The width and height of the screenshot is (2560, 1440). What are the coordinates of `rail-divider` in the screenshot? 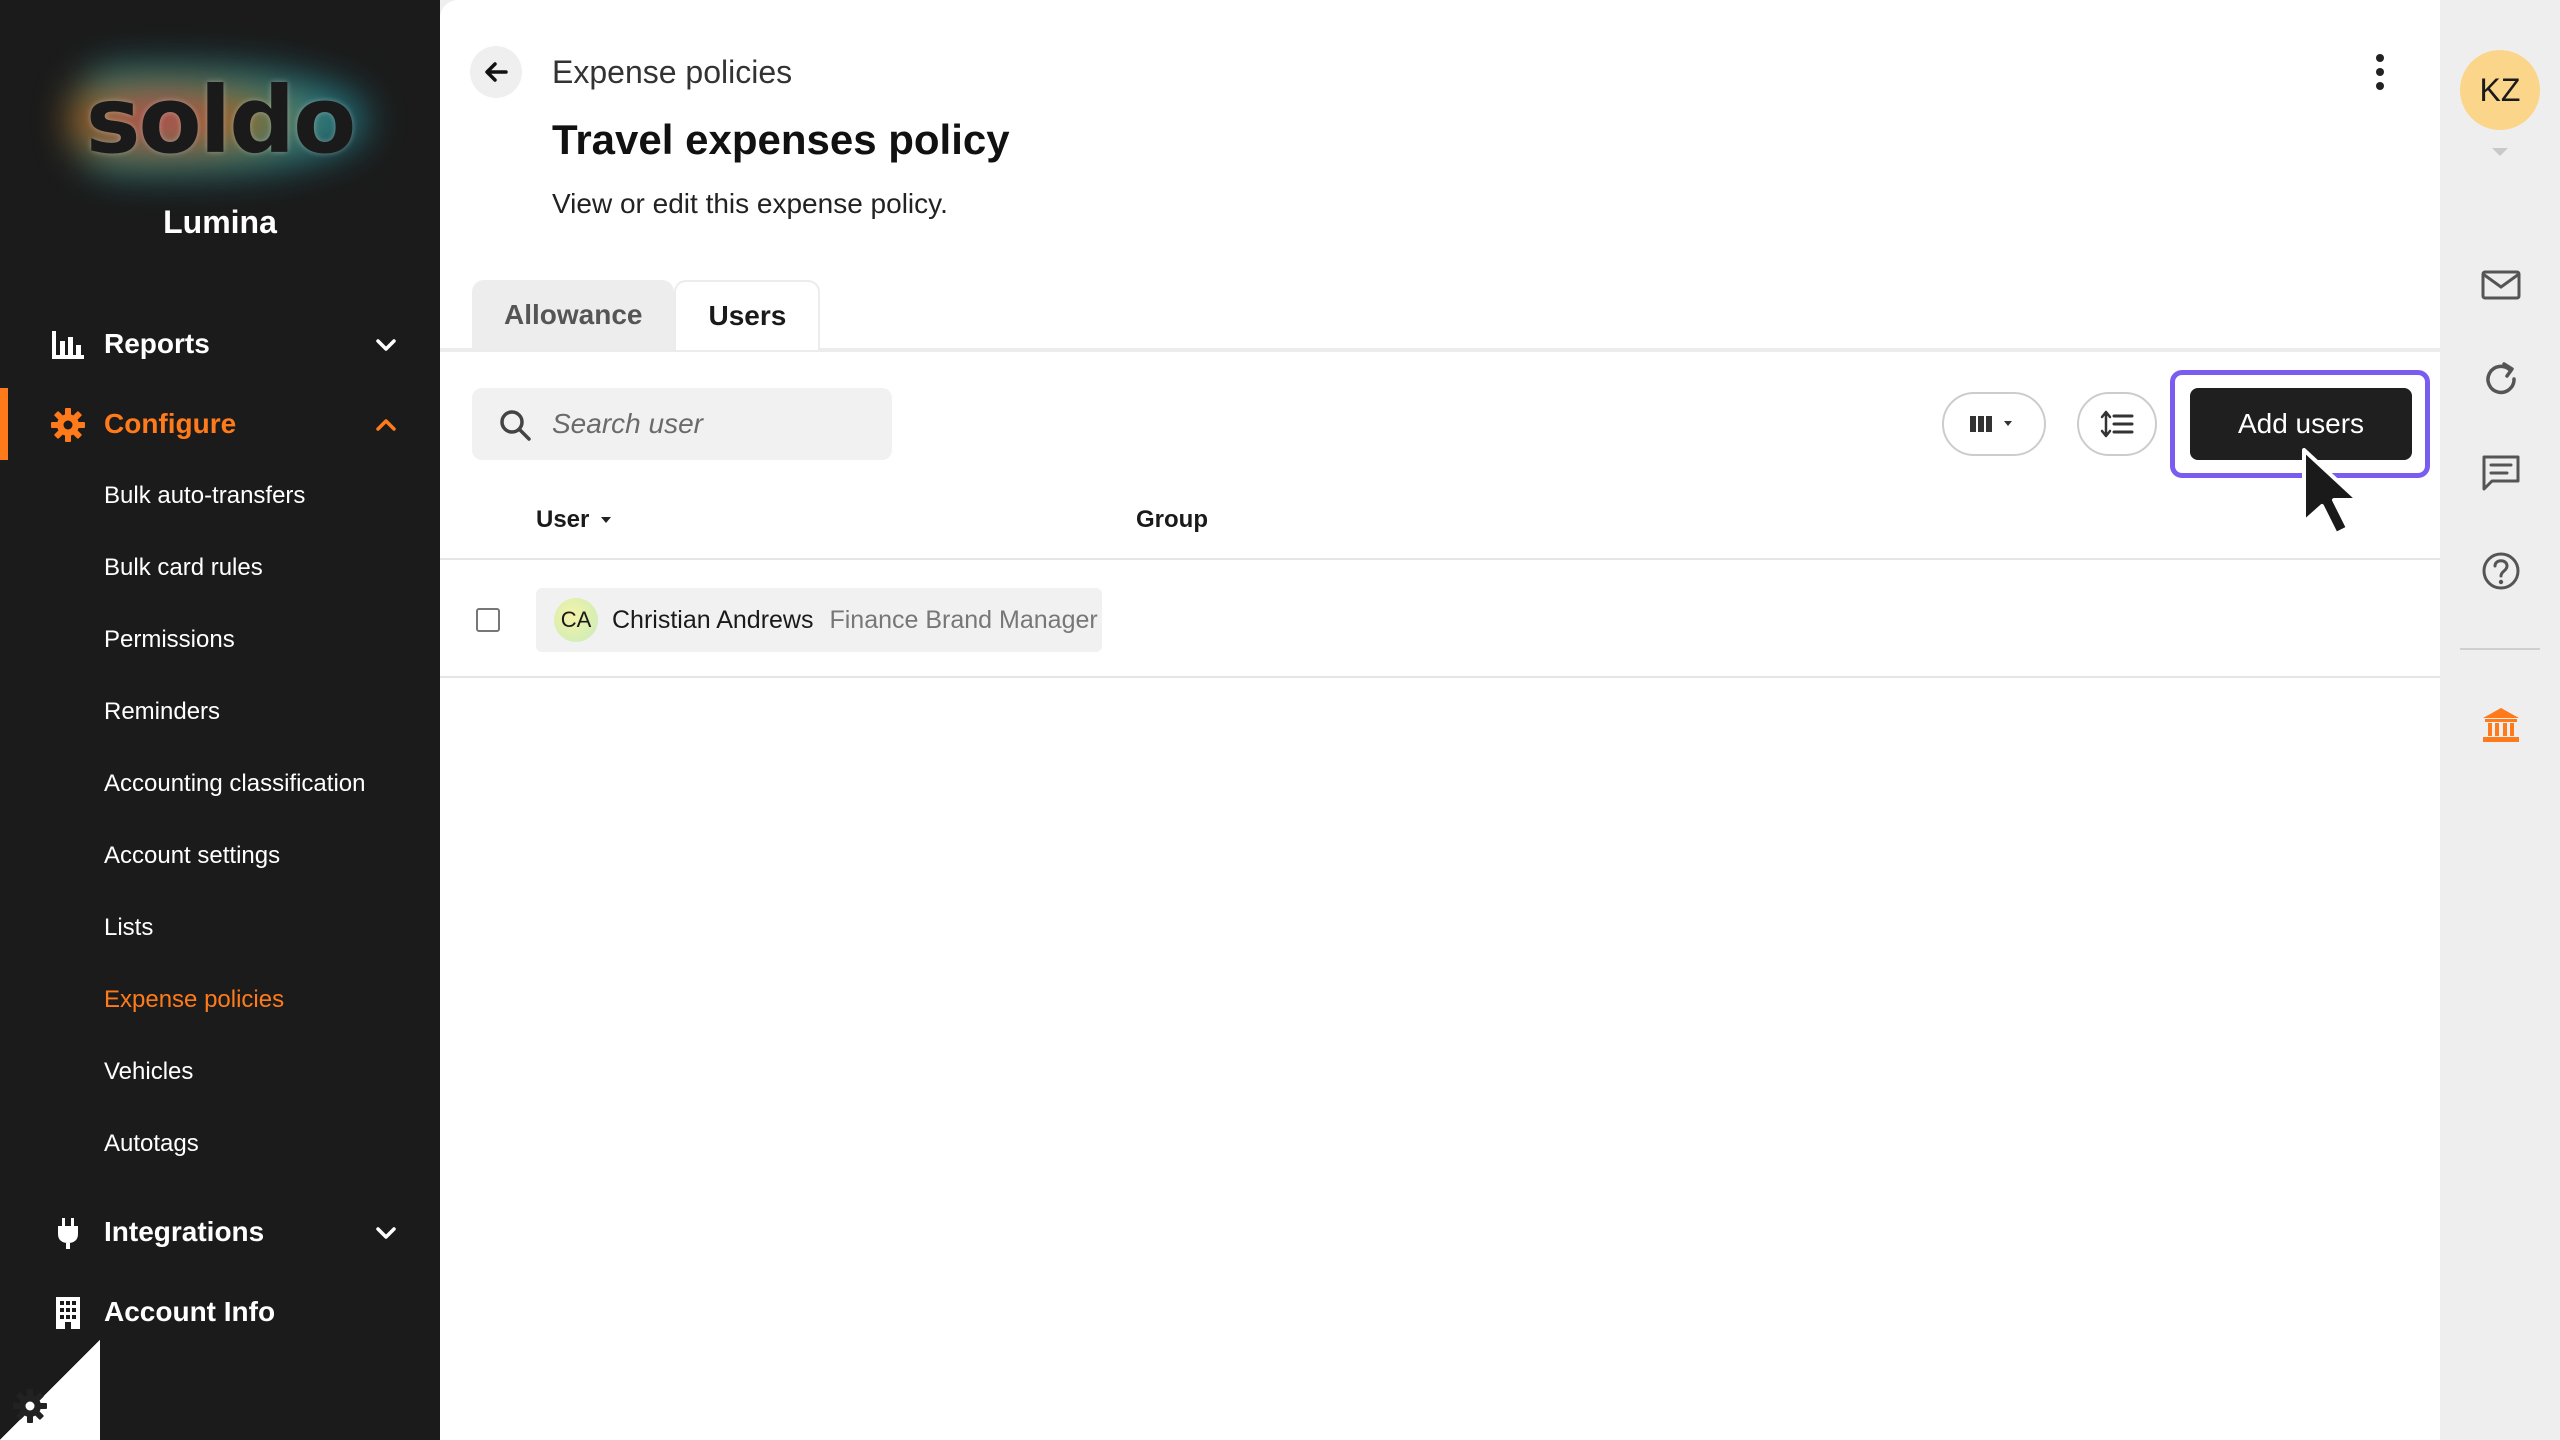 It's located at (2500, 649).